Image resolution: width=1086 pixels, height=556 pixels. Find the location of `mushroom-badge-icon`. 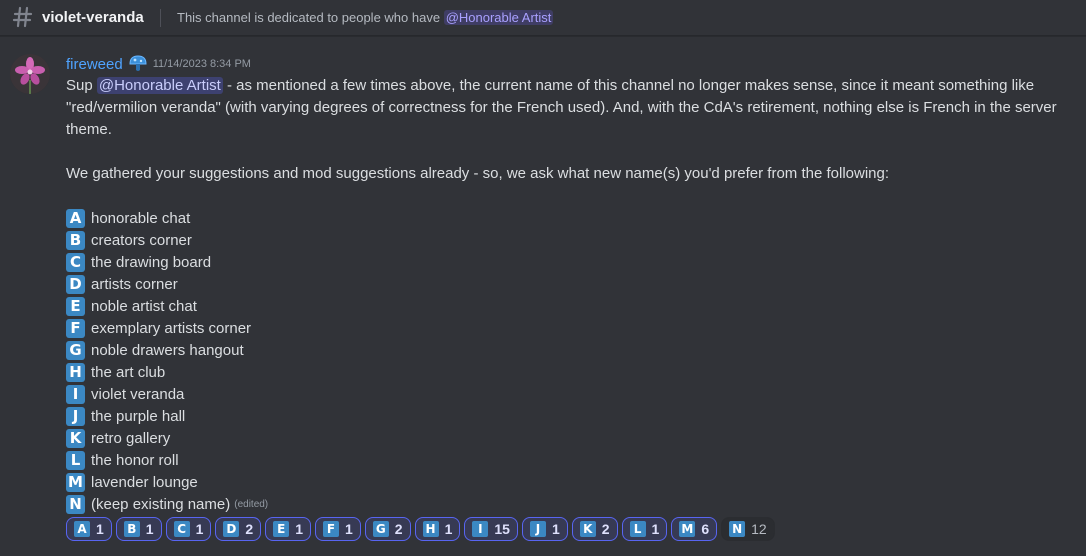

mushroom-badge-icon is located at coordinates (138, 64).